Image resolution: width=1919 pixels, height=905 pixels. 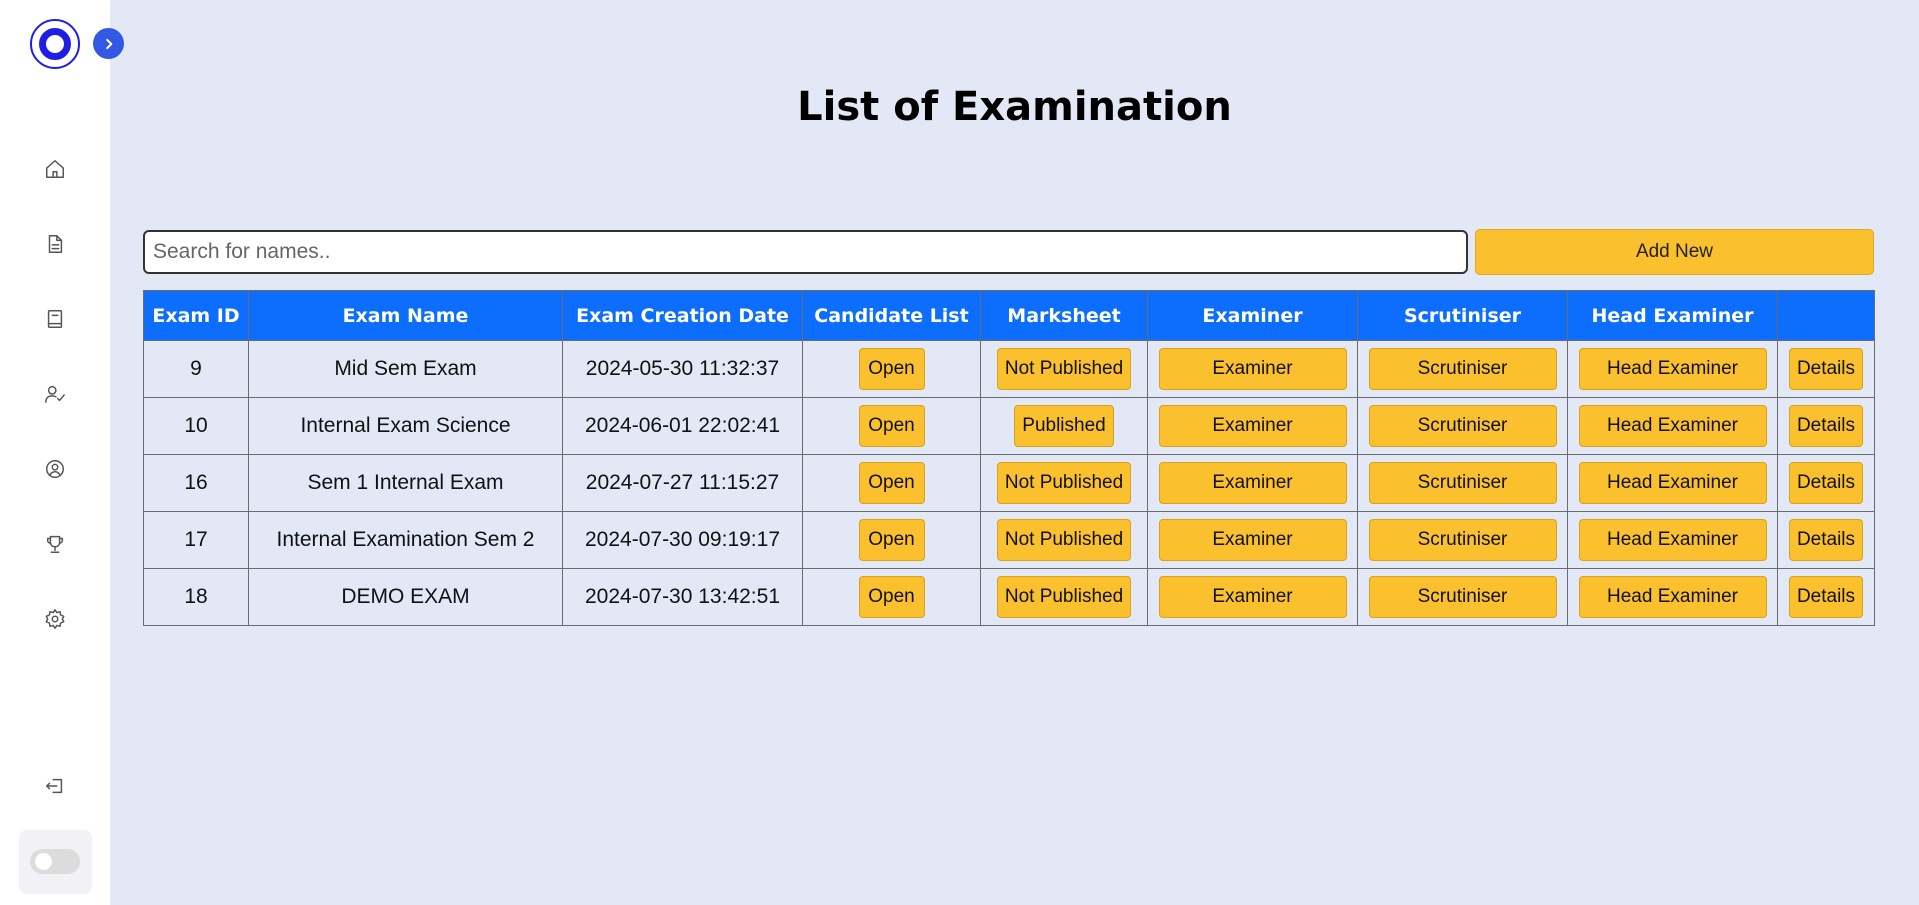 What do you see at coordinates (55, 786) in the screenshot?
I see `sidebar-item-logout` at bounding box center [55, 786].